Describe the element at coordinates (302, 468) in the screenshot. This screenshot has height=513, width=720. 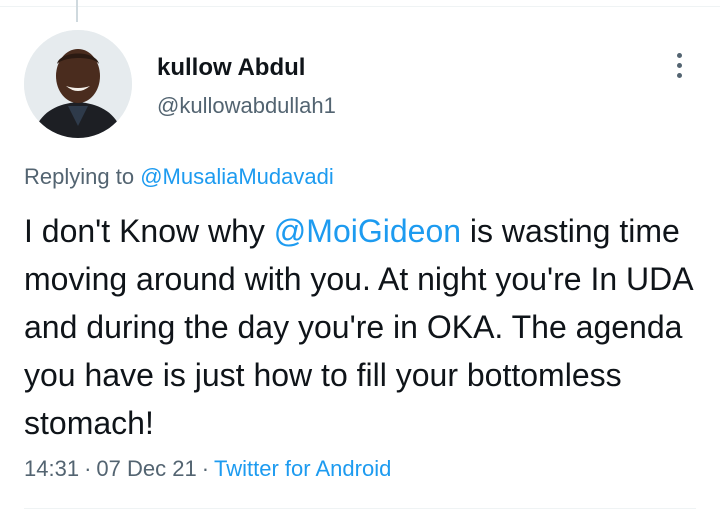
I see `tweet-source-link: Twitter for Android` at that location.